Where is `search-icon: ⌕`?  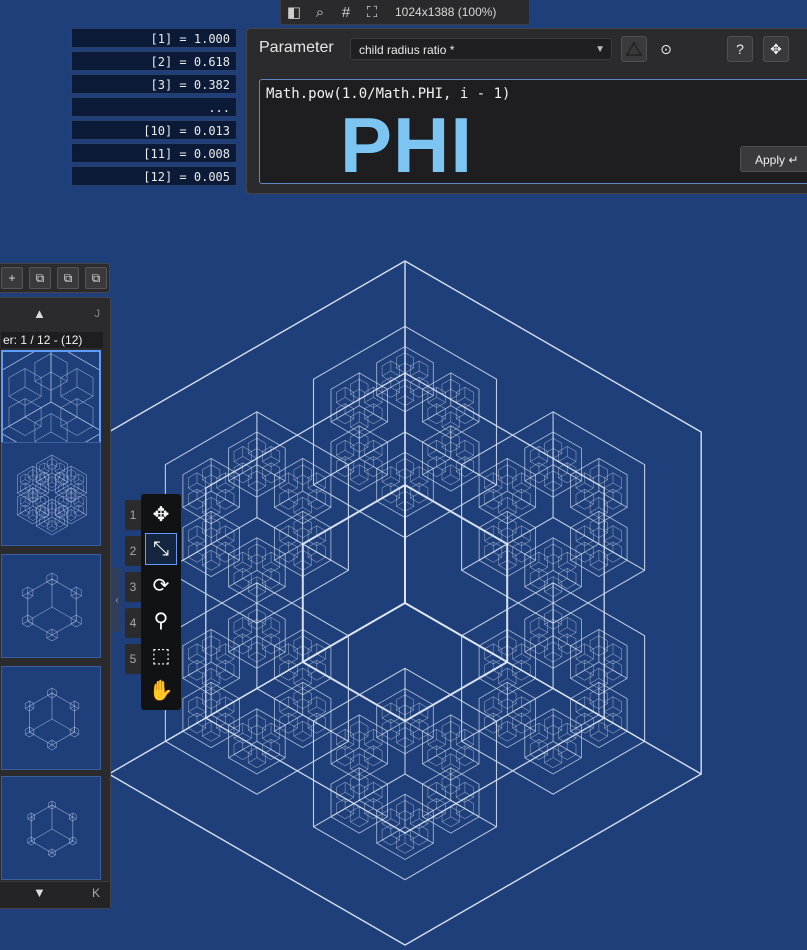 search-icon: ⌕ is located at coordinates (320, 12).